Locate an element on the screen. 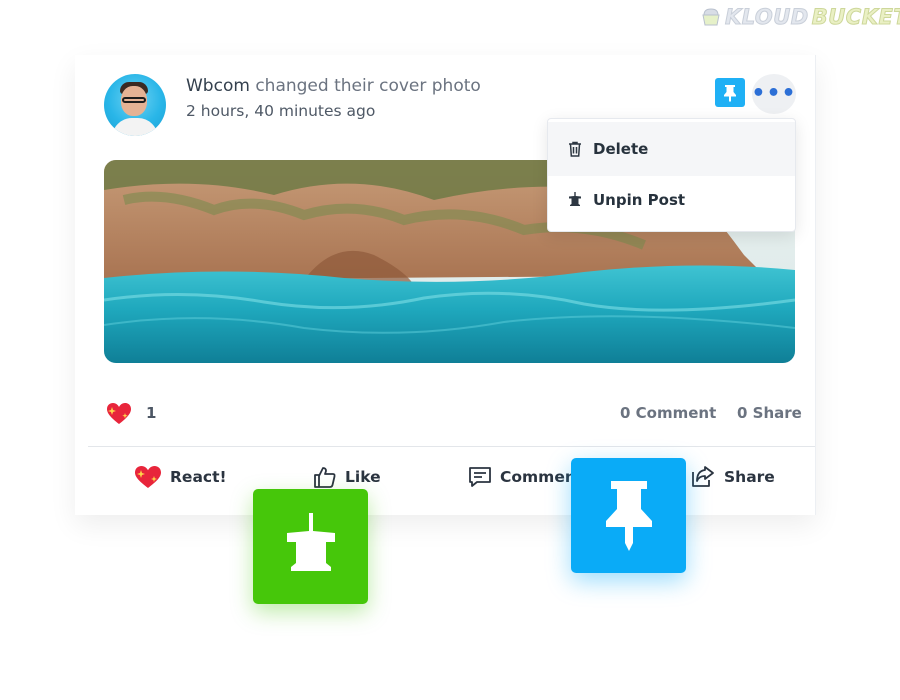 The height and width of the screenshot is (700, 900). action-divider is located at coordinates (451, 446).